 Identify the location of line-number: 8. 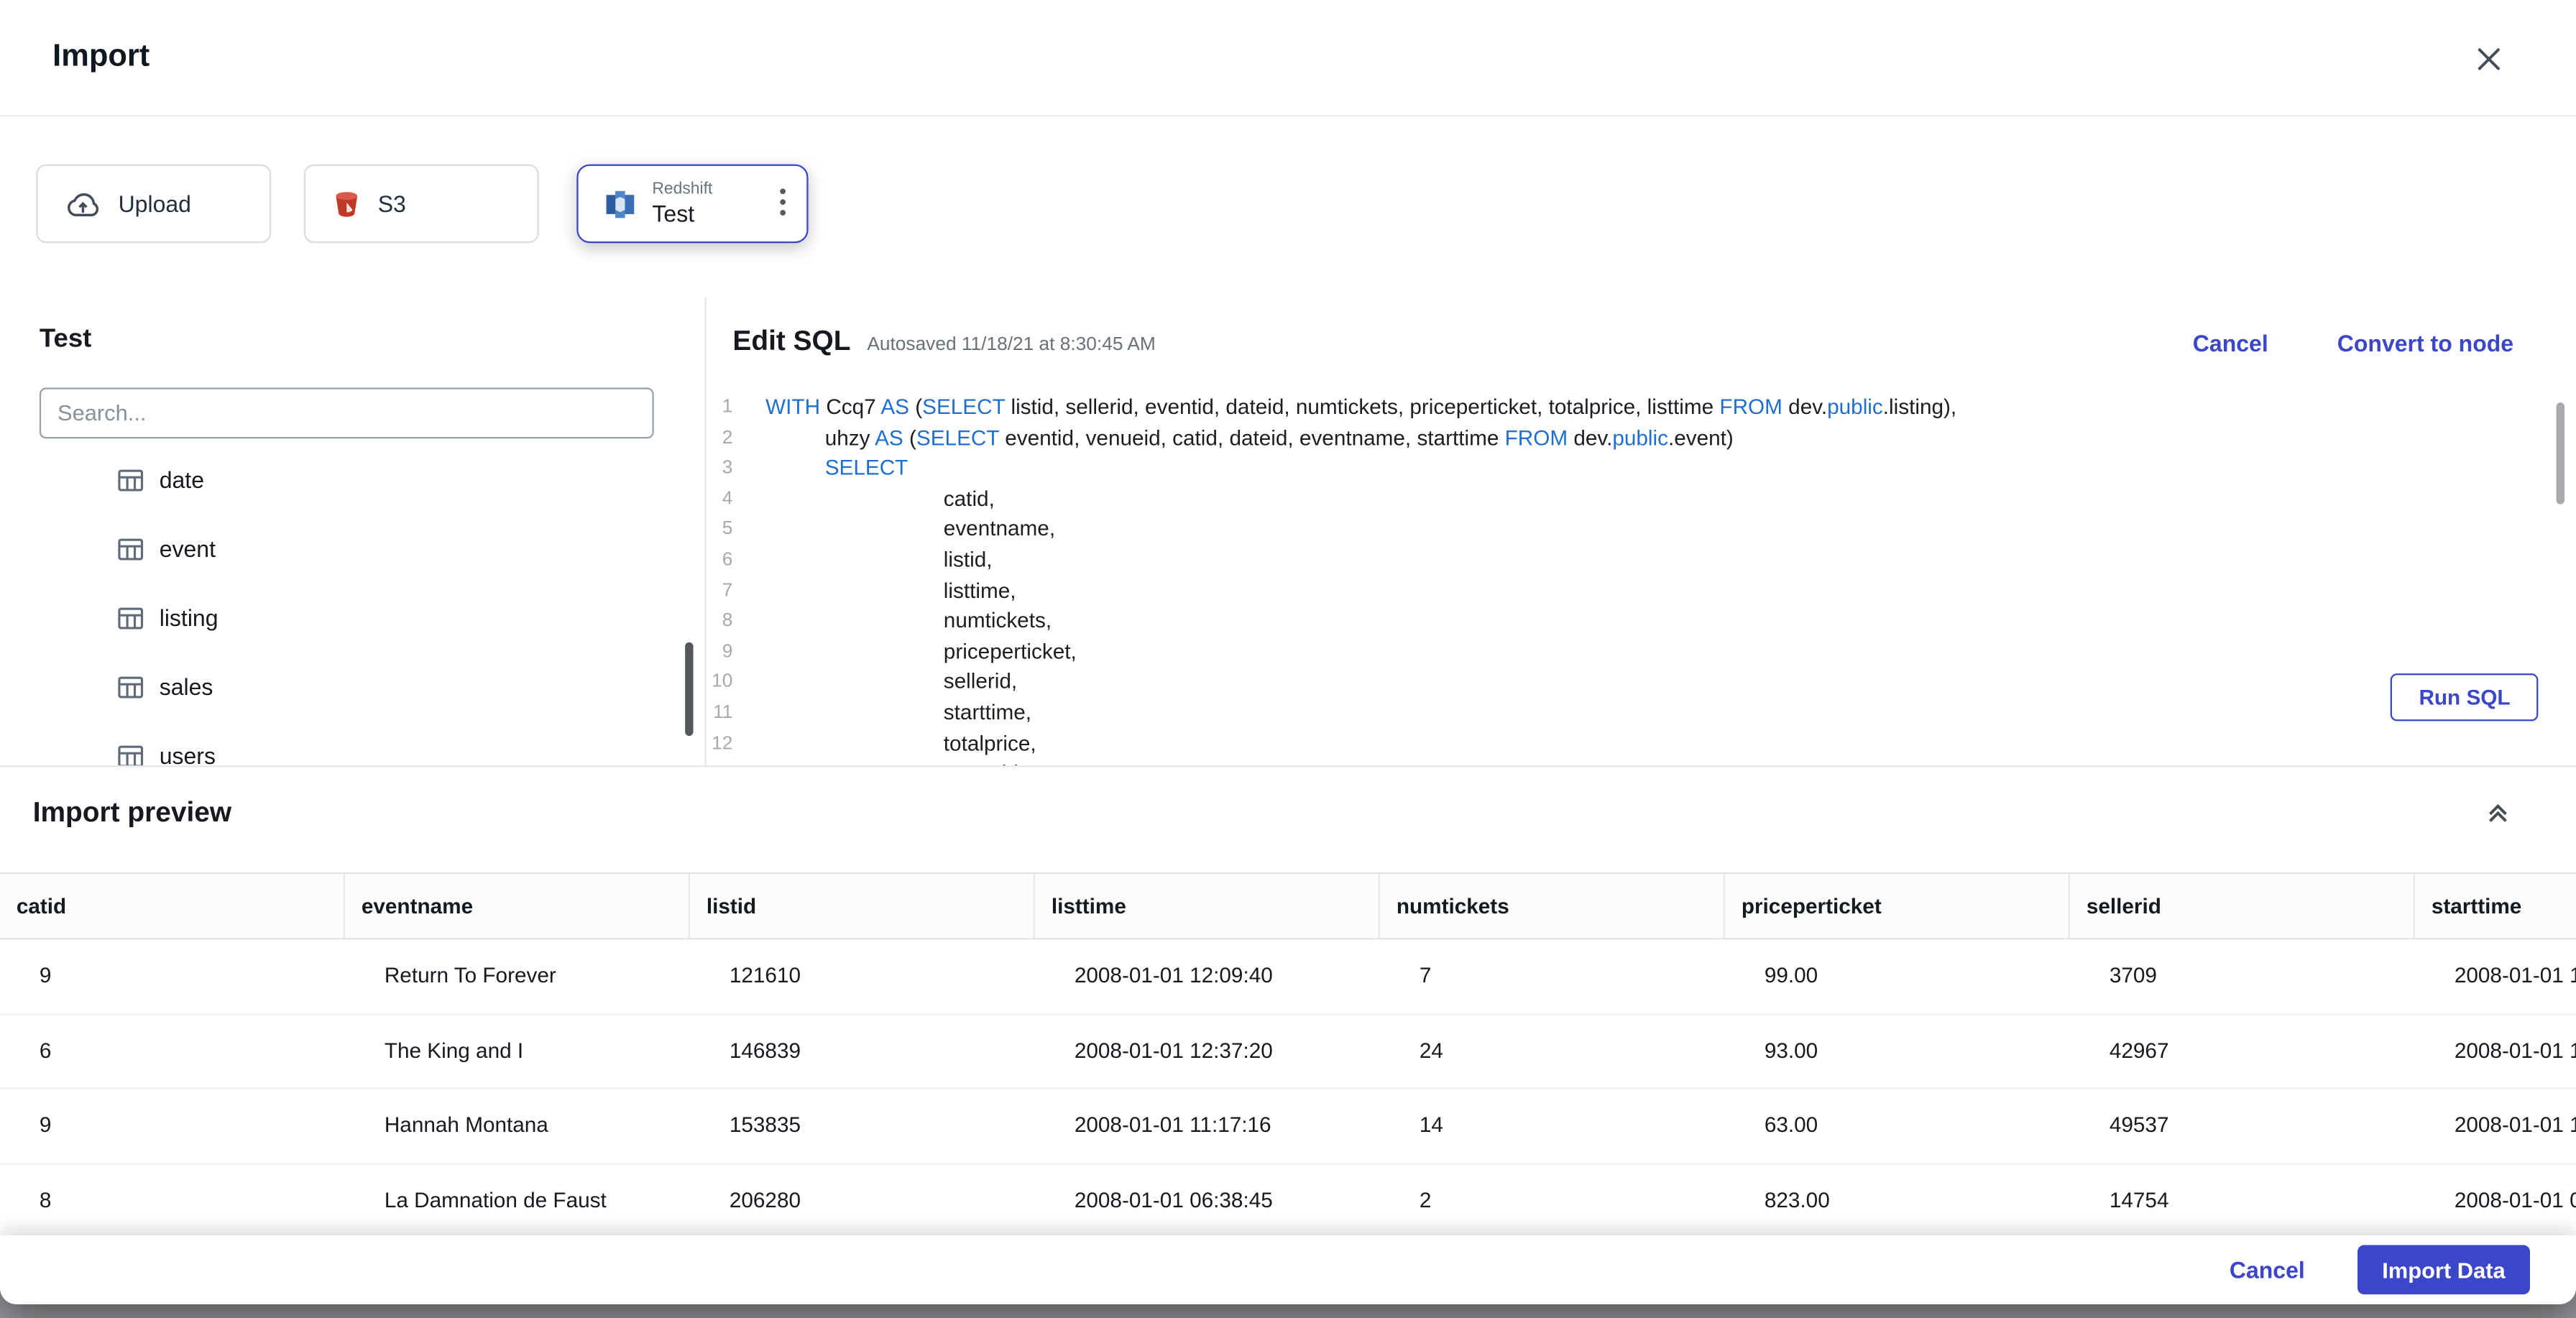
(727, 621).